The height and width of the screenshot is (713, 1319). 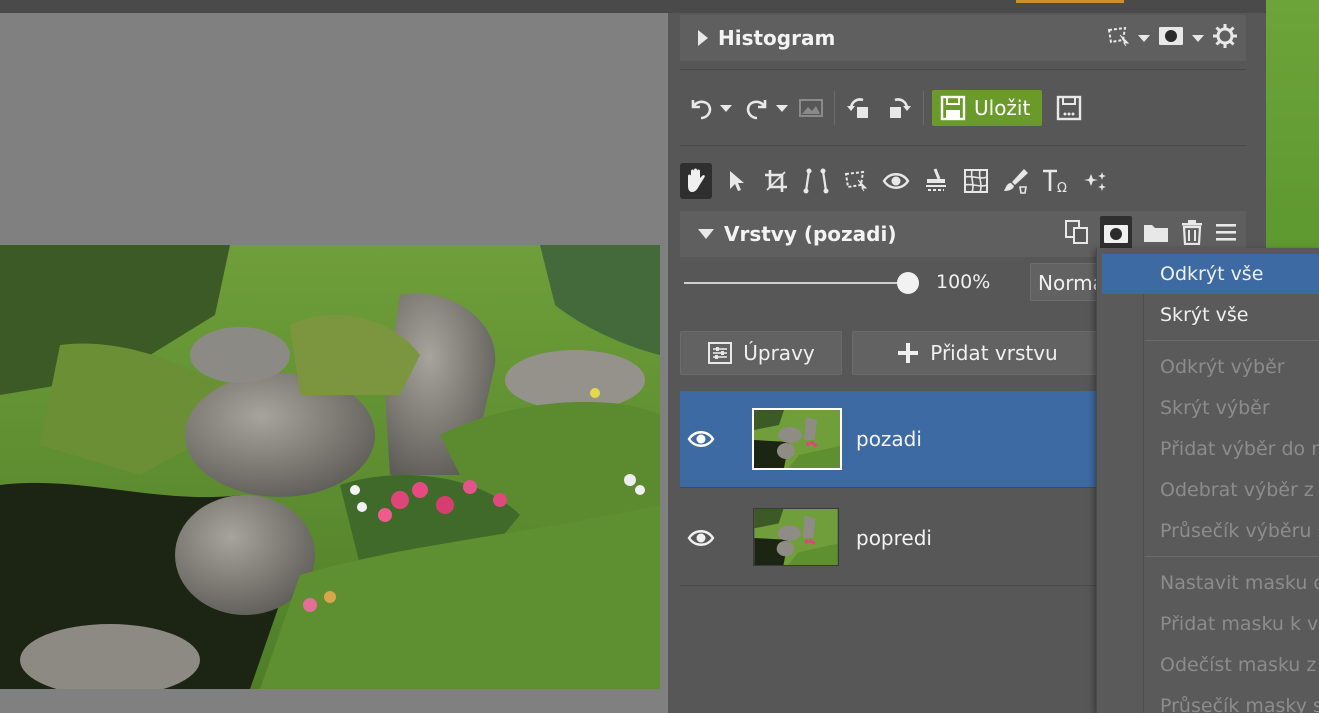 I want to click on active-tab-indicator, so click(x=1070, y=1).